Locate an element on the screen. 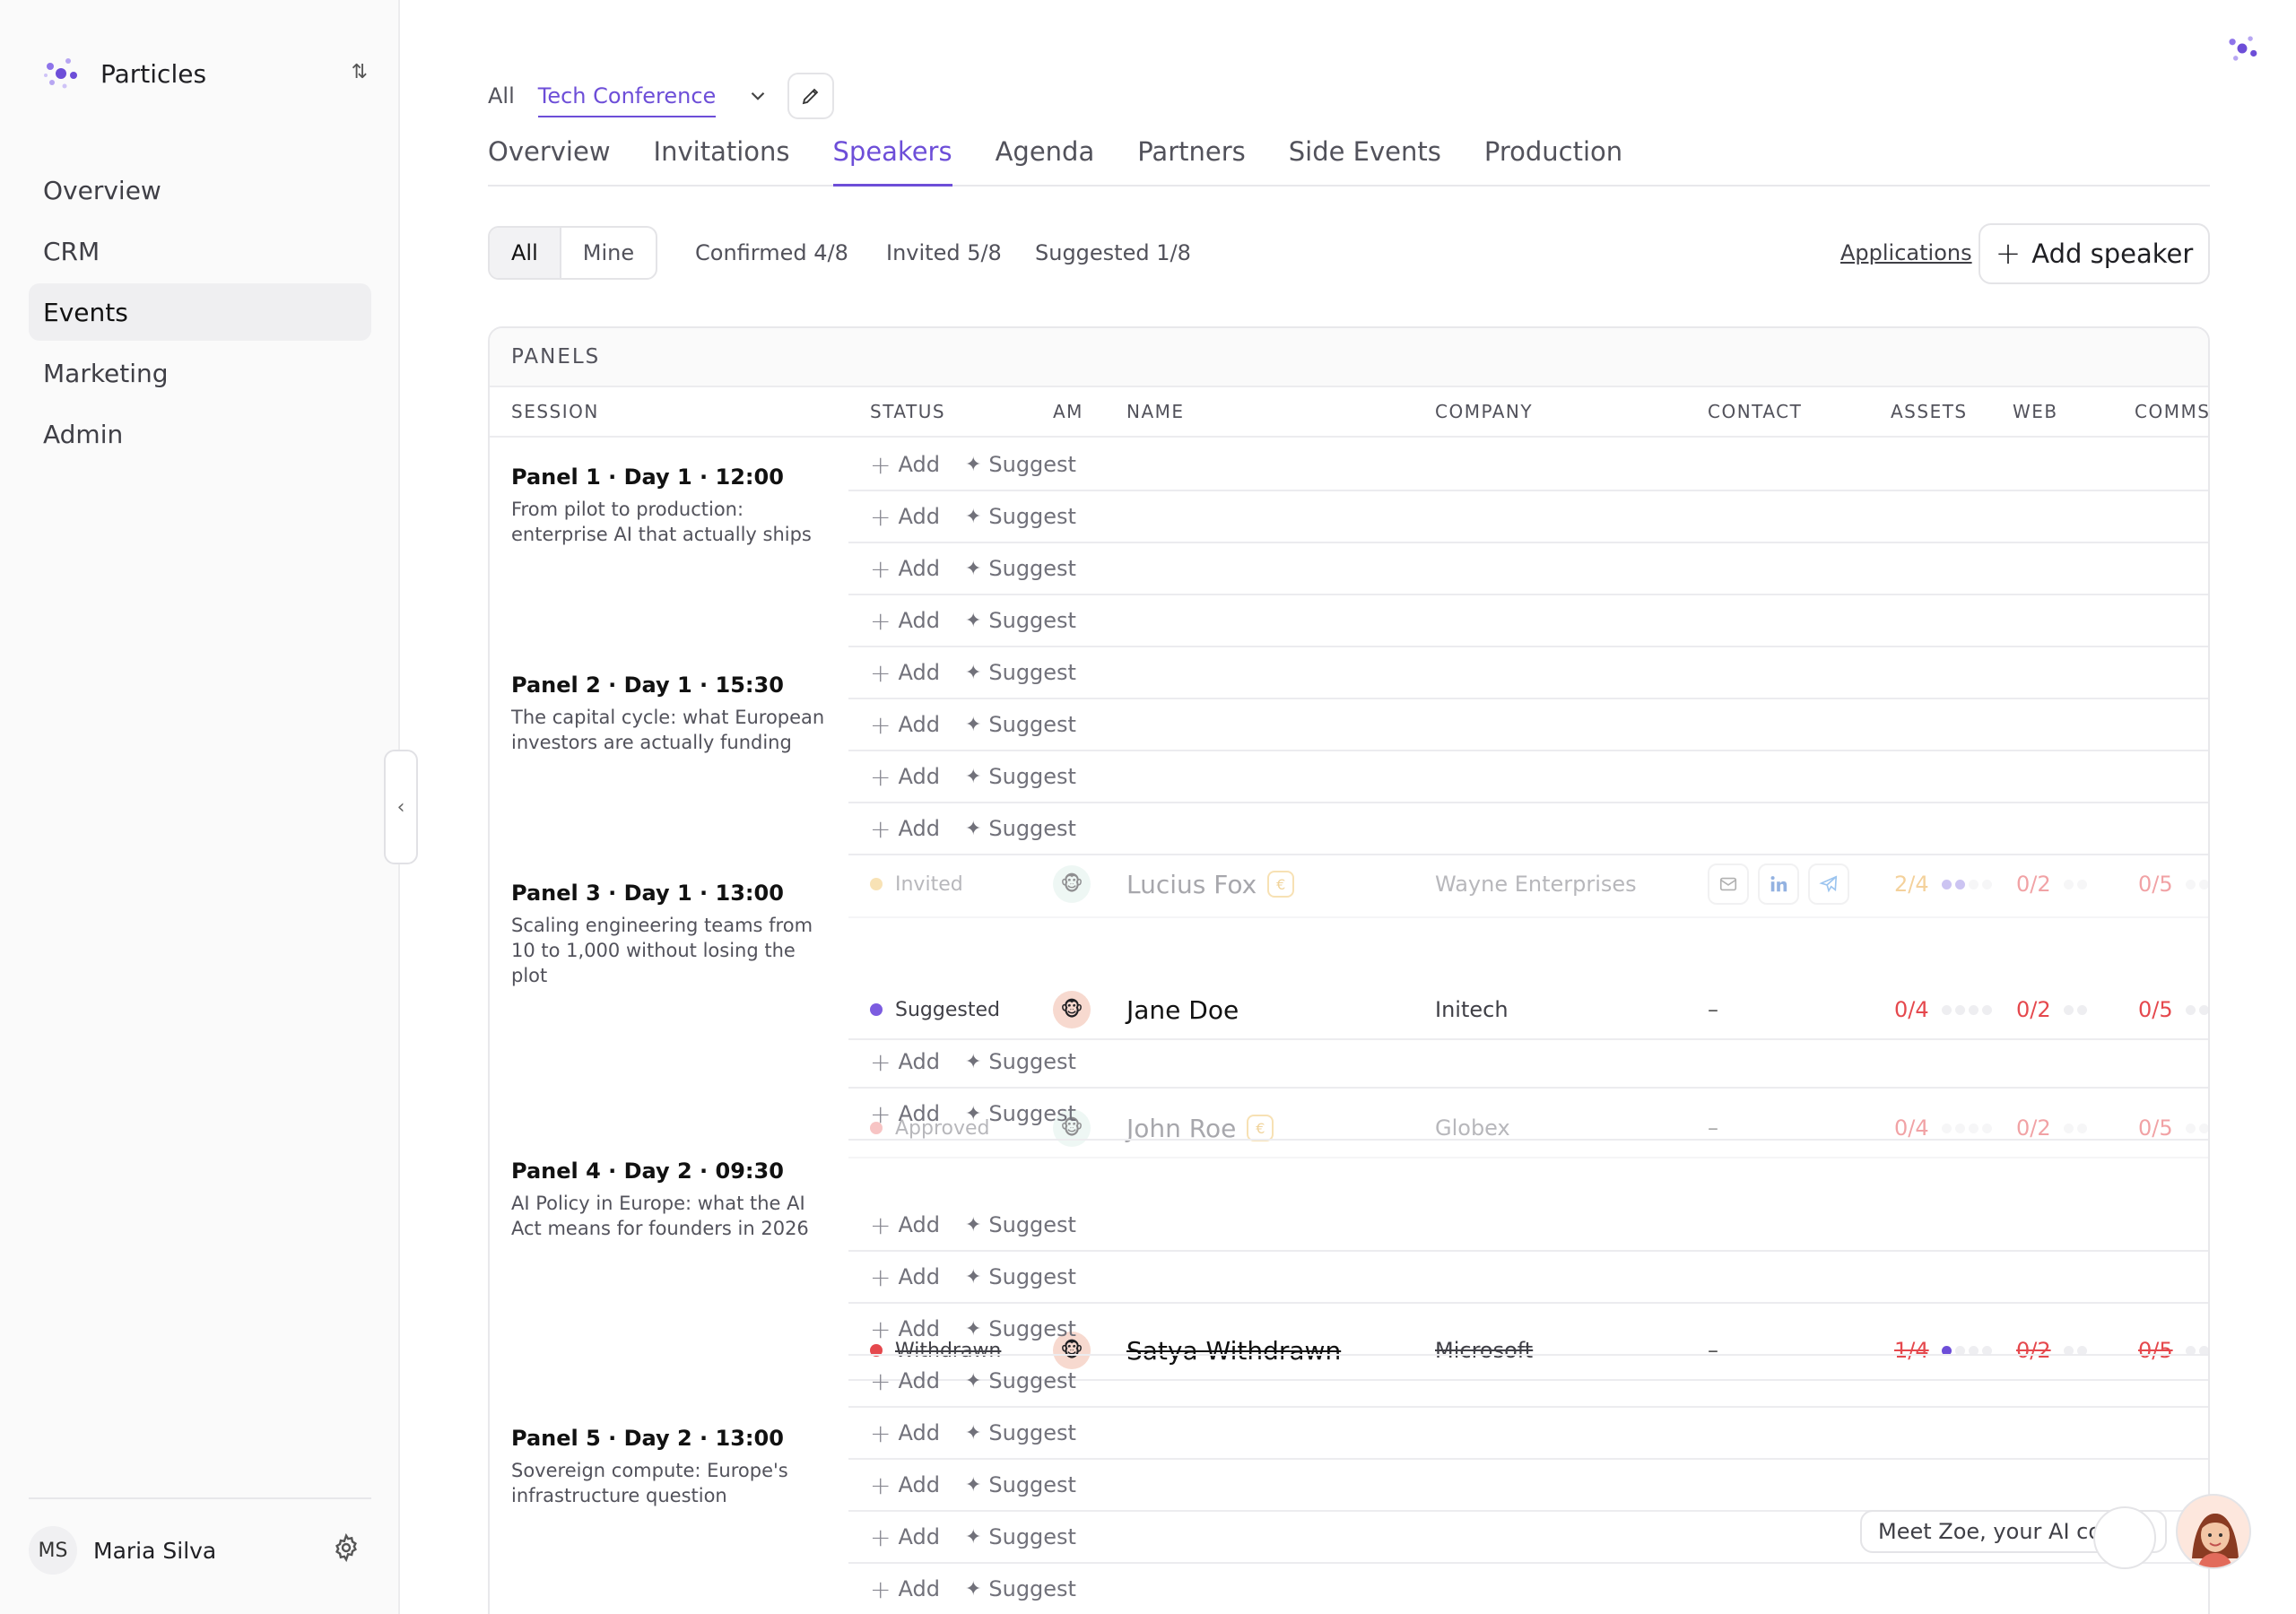  tab-speakers: Speakers is located at coordinates (892, 159).